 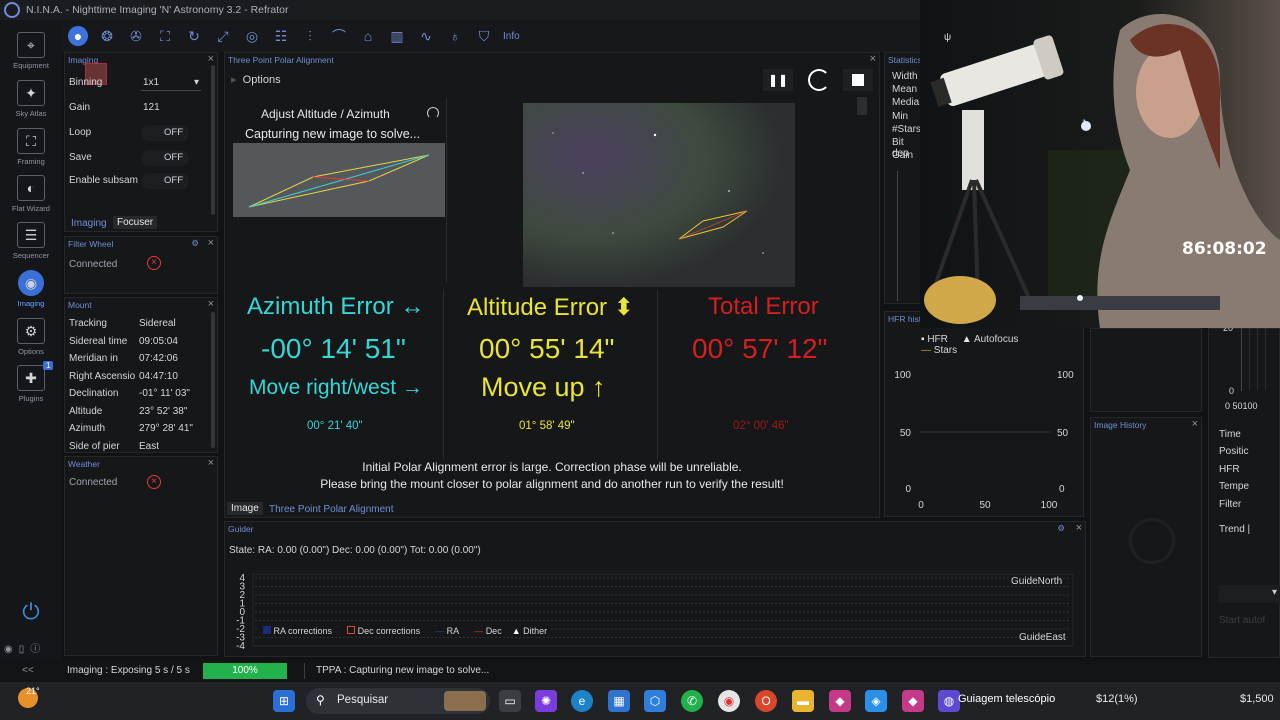 What do you see at coordinates (729, 701) in the screenshot?
I see `chrome-icon: ◉` at bounding box center [729, 701].